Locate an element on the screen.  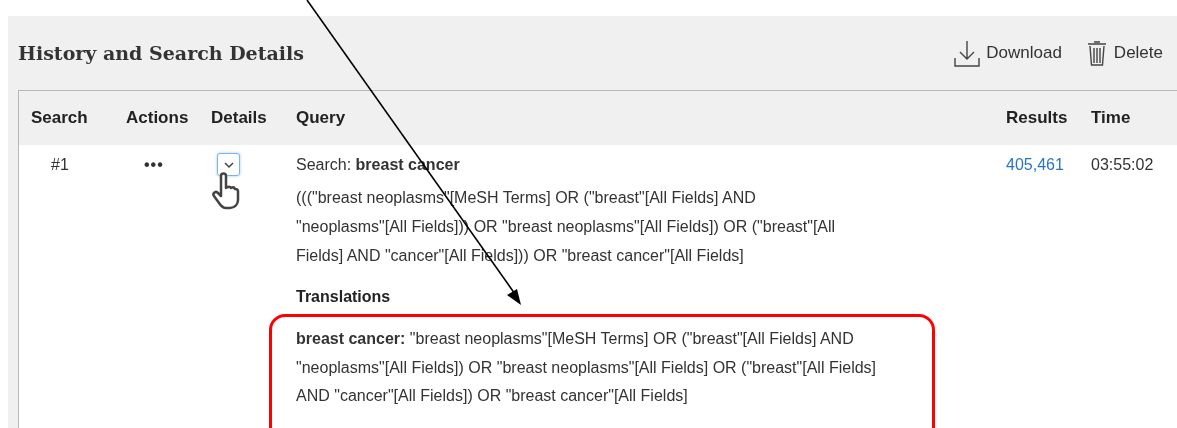
trash-icon is located at coordinates (1096, 53).